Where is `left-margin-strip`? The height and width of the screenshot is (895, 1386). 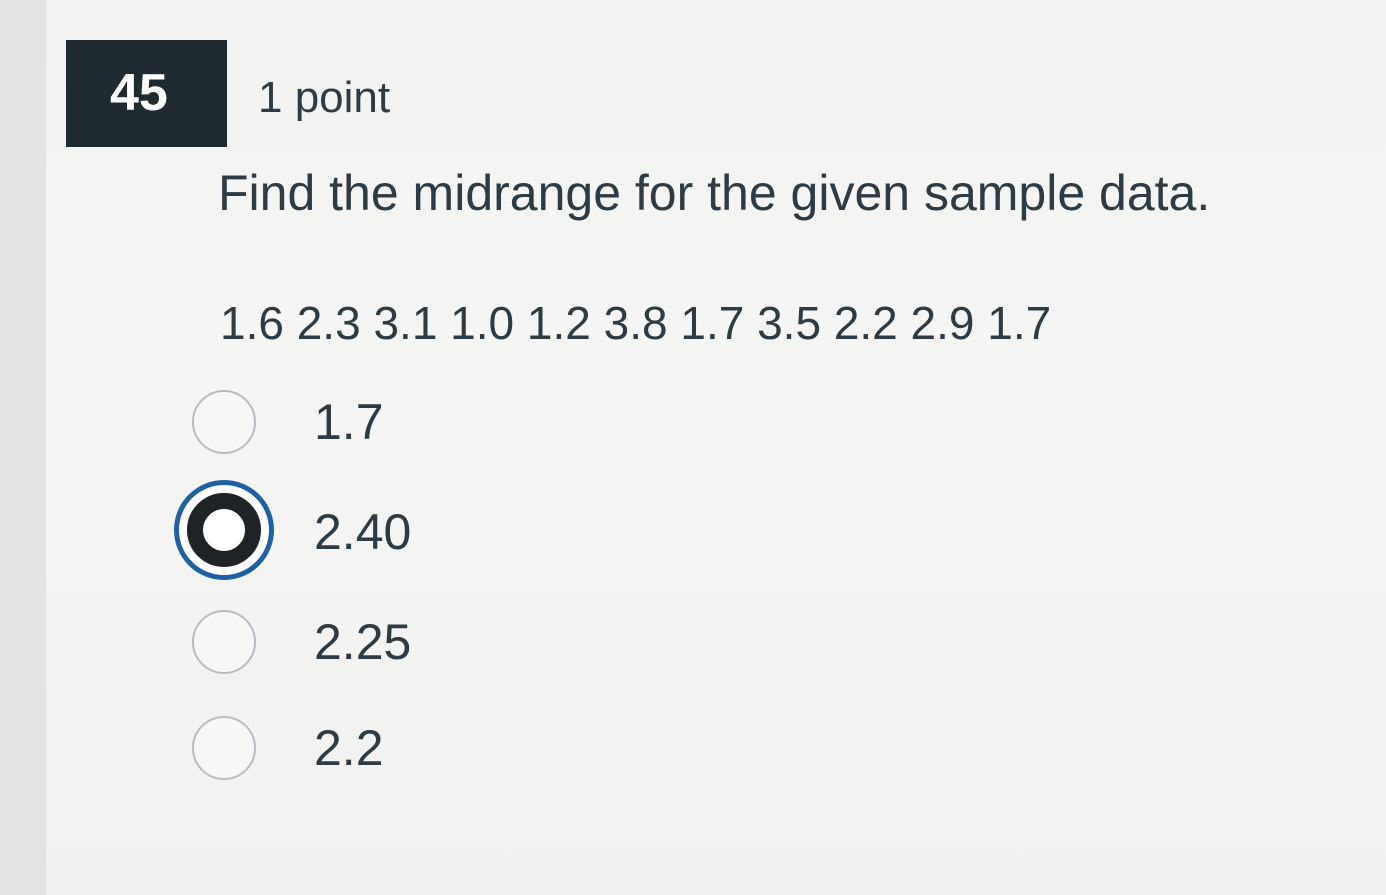 left-margin-strip is located at coordinates (23, 447).